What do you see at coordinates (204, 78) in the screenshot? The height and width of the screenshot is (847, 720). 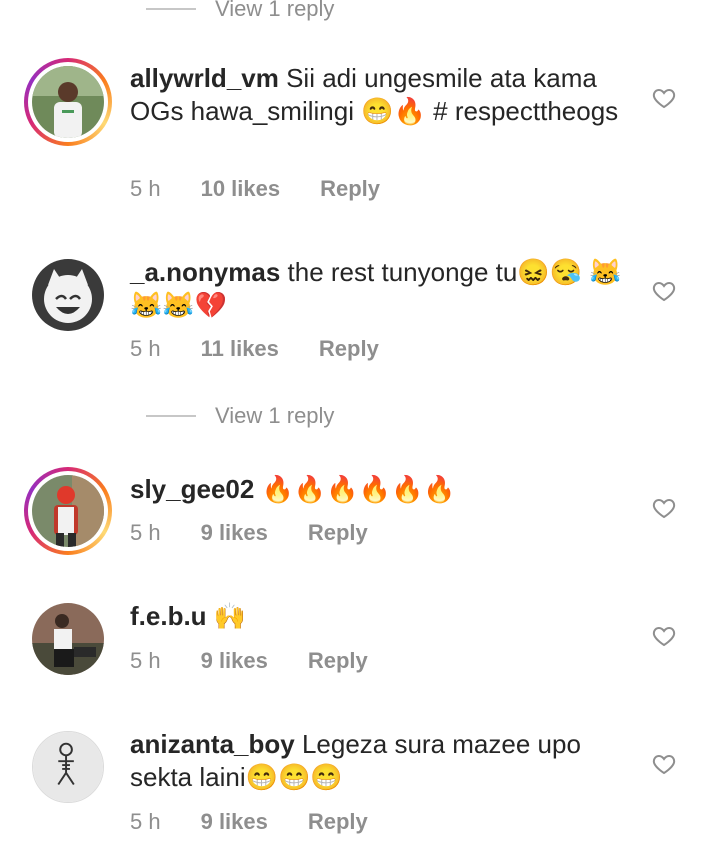 I see `comment-username: allywrld_vm` at bounding box center [204, 78].